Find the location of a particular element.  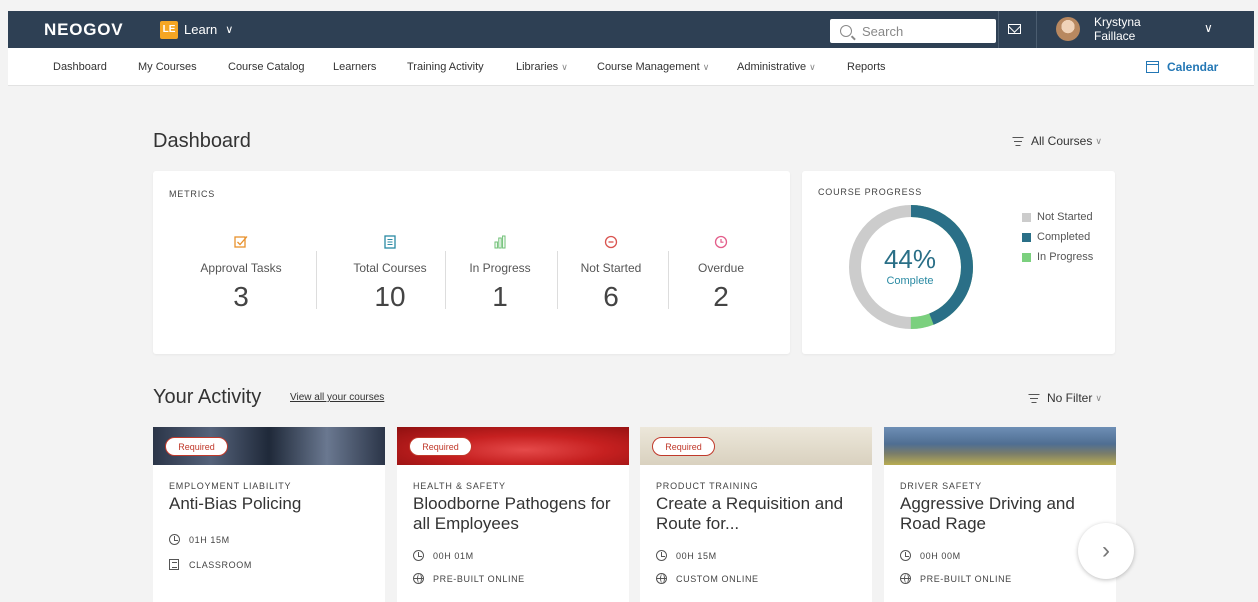

page-title: Dashboard is located at coordinates (202, 141).